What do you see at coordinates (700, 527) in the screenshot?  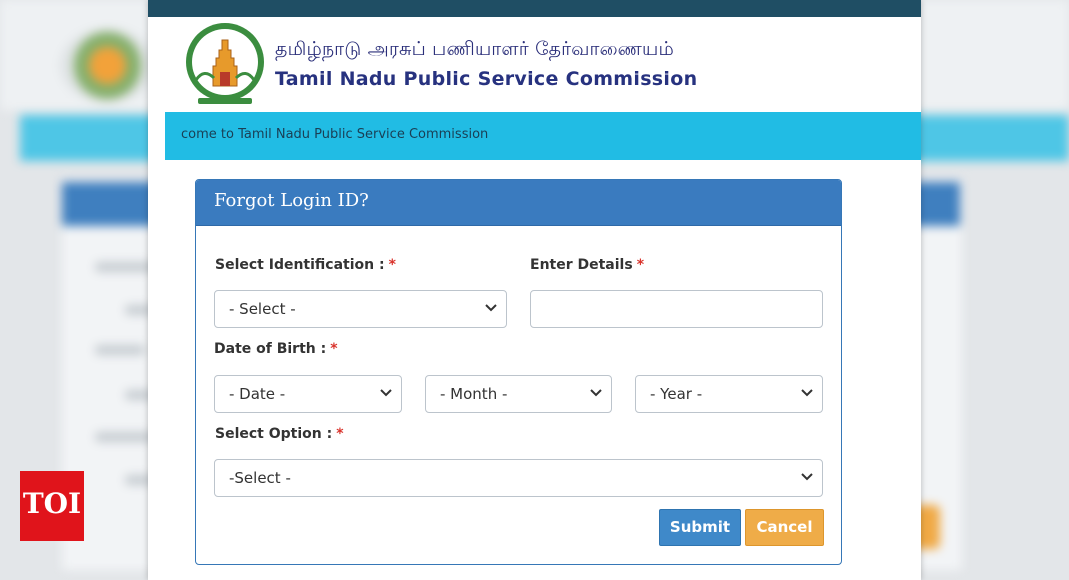 I see `submit-button: Submit` at bounding box center [700, 527].